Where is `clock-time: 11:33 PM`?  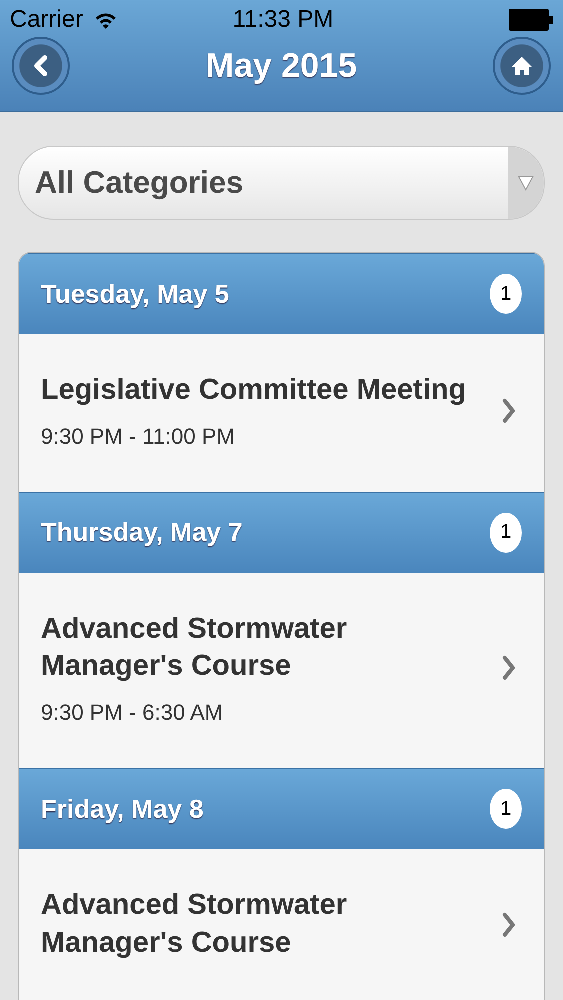
clock-time: 11:33 PM is located at coordinates (283, 20).